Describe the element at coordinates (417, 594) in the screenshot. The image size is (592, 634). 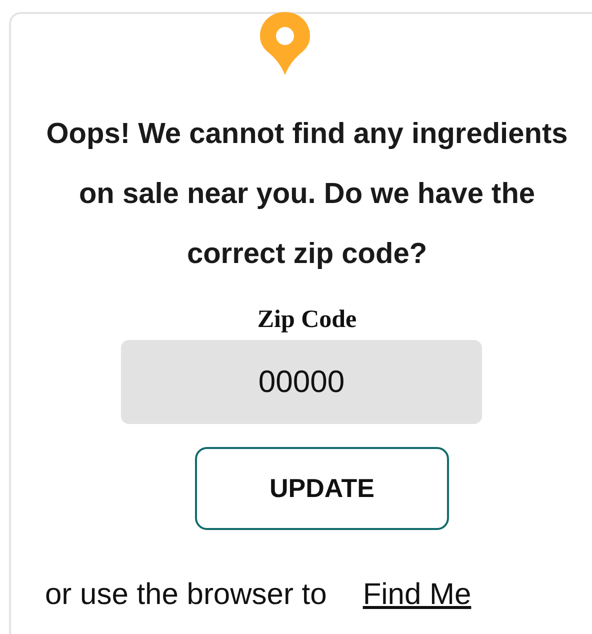
I see `find-me-link: Find Me` at that location.